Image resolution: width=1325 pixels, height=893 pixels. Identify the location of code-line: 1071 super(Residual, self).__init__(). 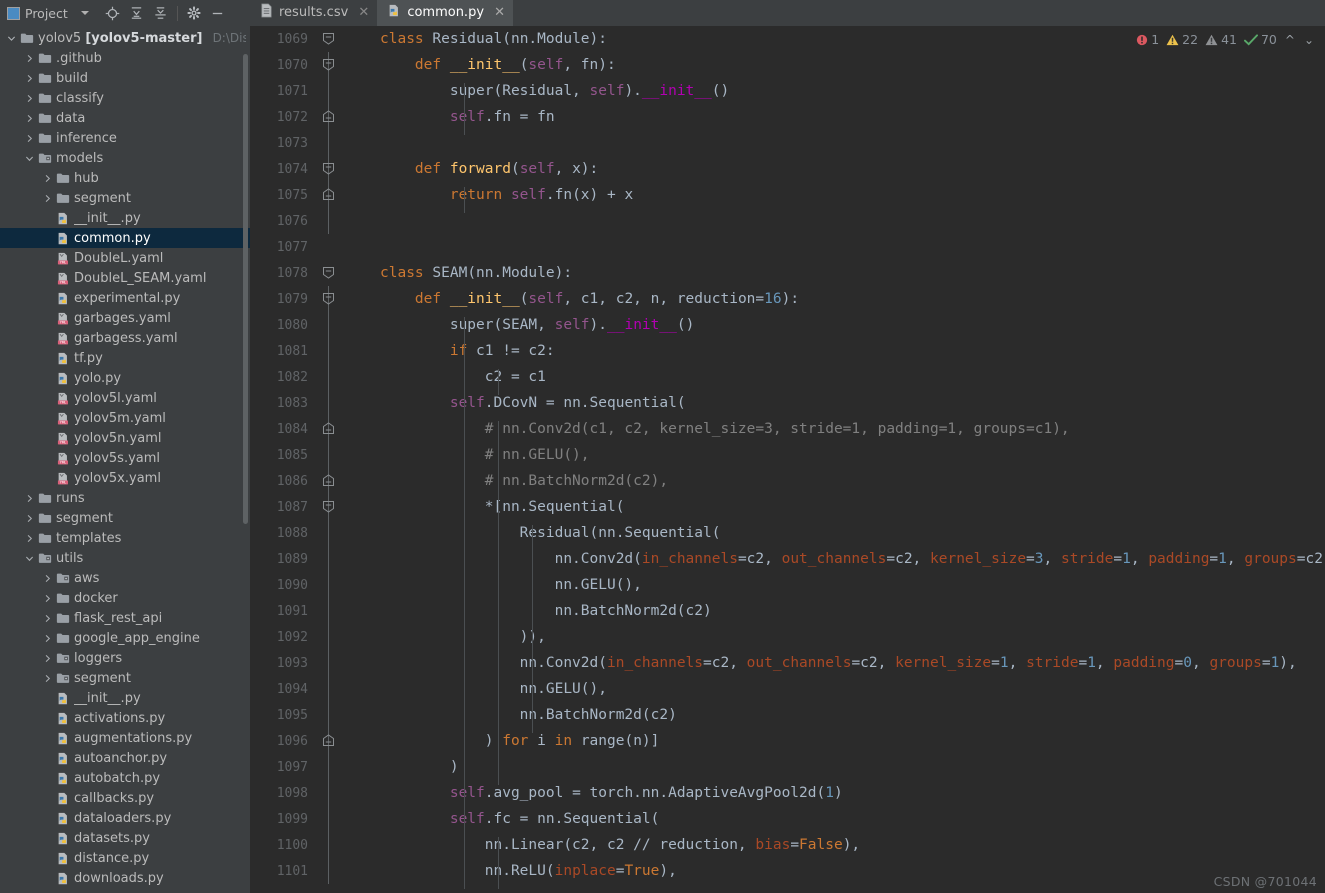
(787, 93).